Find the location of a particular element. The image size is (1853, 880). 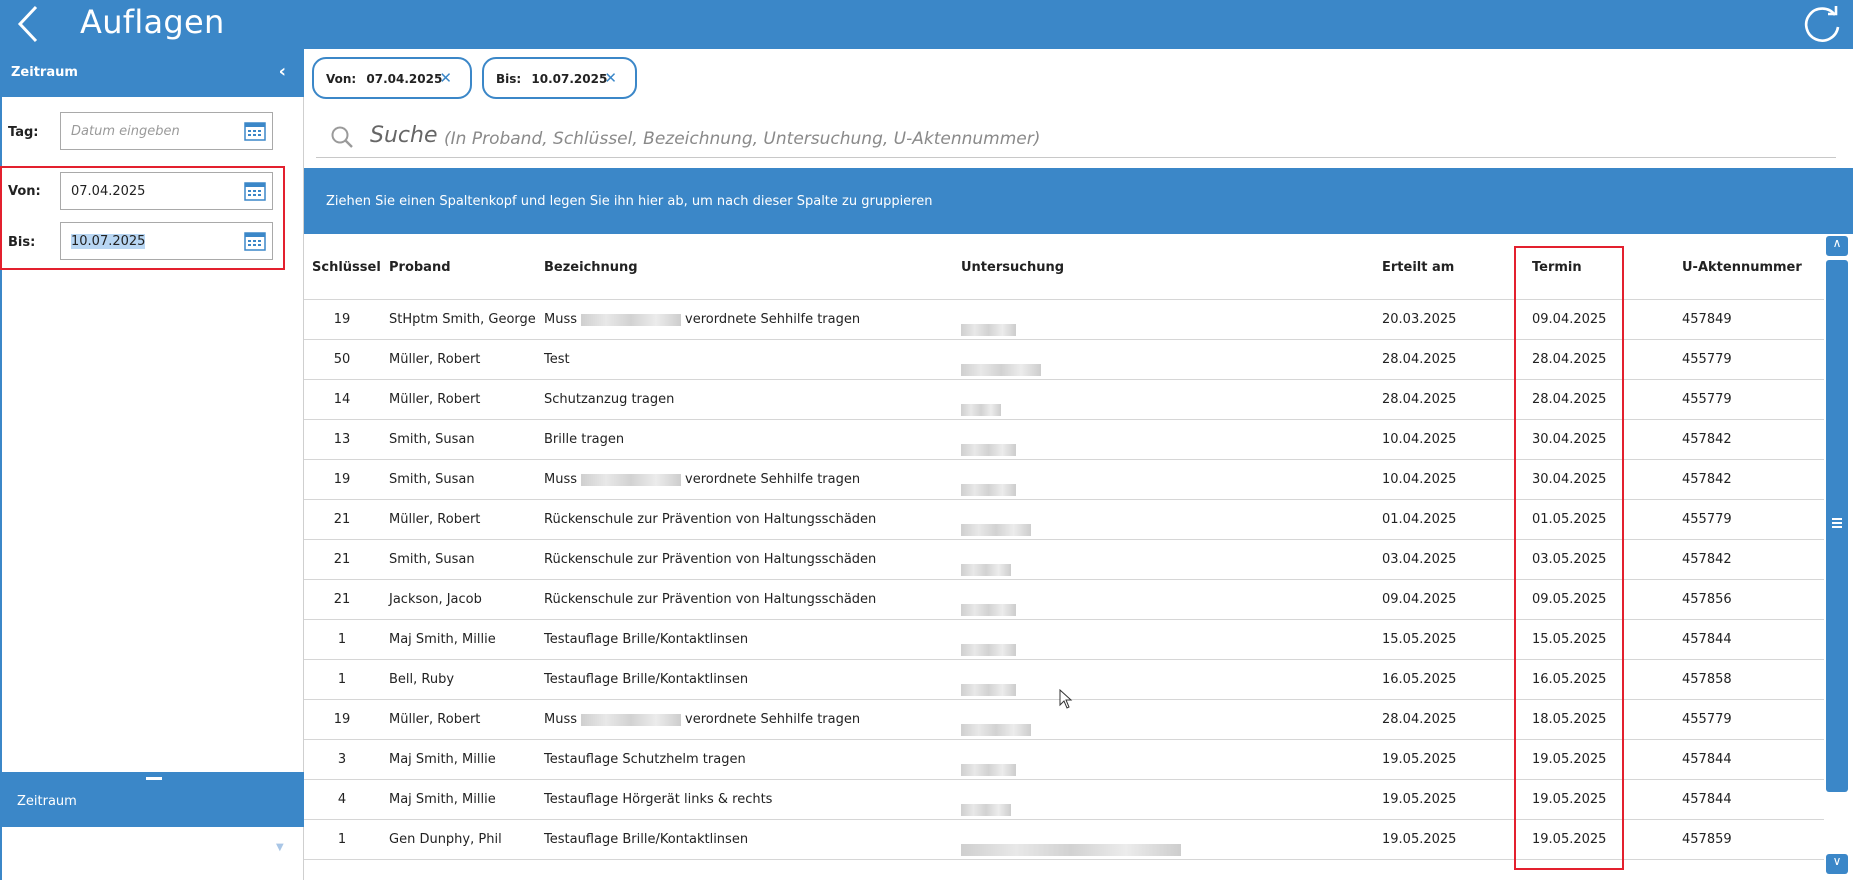

chevron-down-icon: ∨ is located at coordinates (1837, 864).